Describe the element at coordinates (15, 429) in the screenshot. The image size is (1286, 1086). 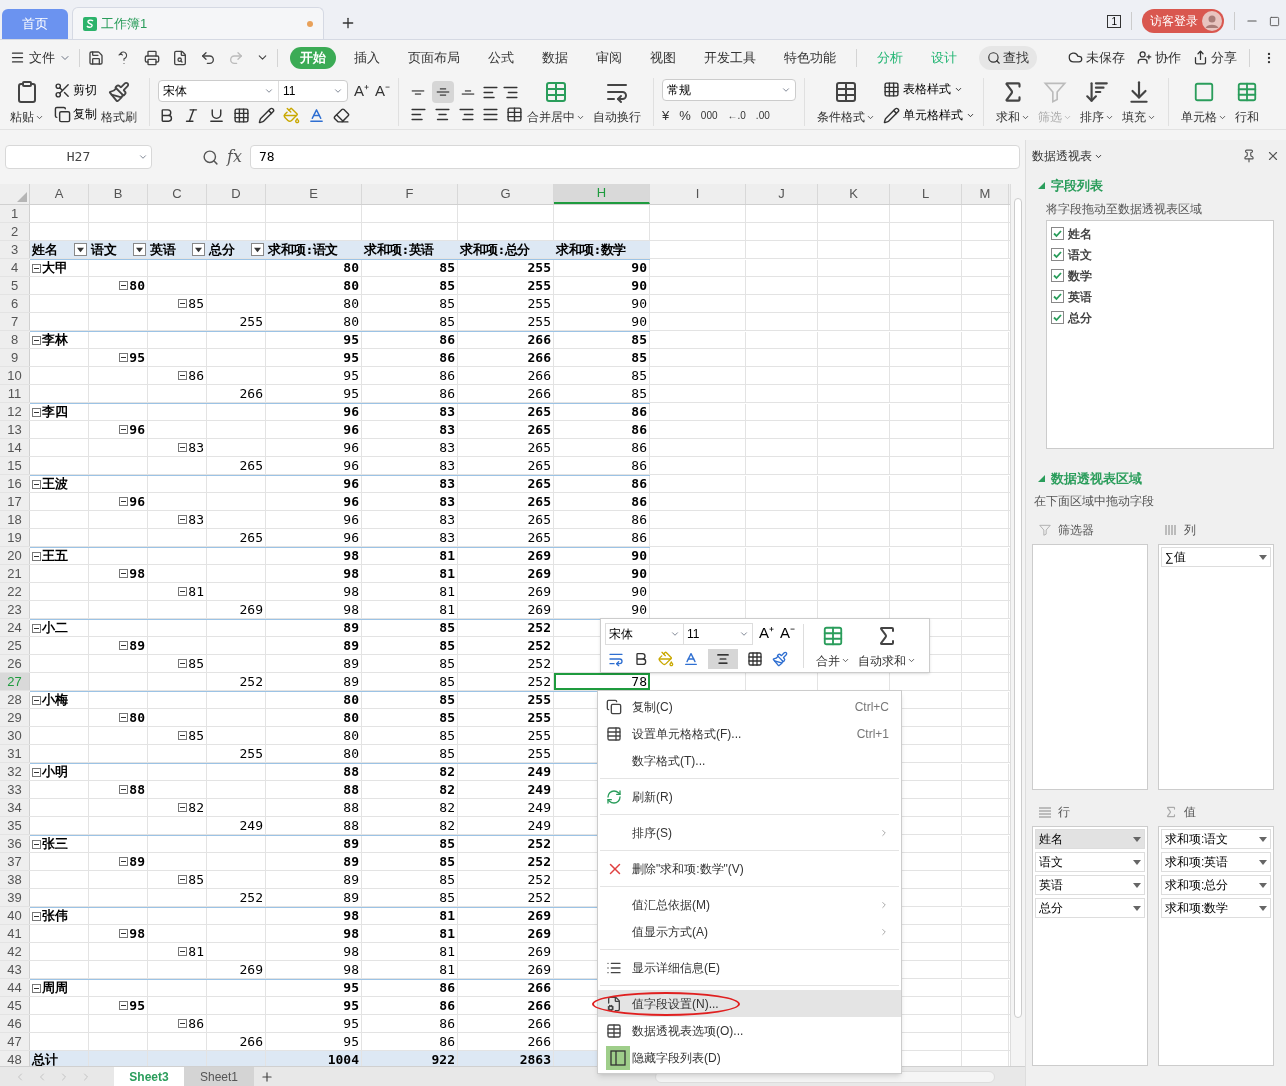
I see `row-header: 13` at that location.